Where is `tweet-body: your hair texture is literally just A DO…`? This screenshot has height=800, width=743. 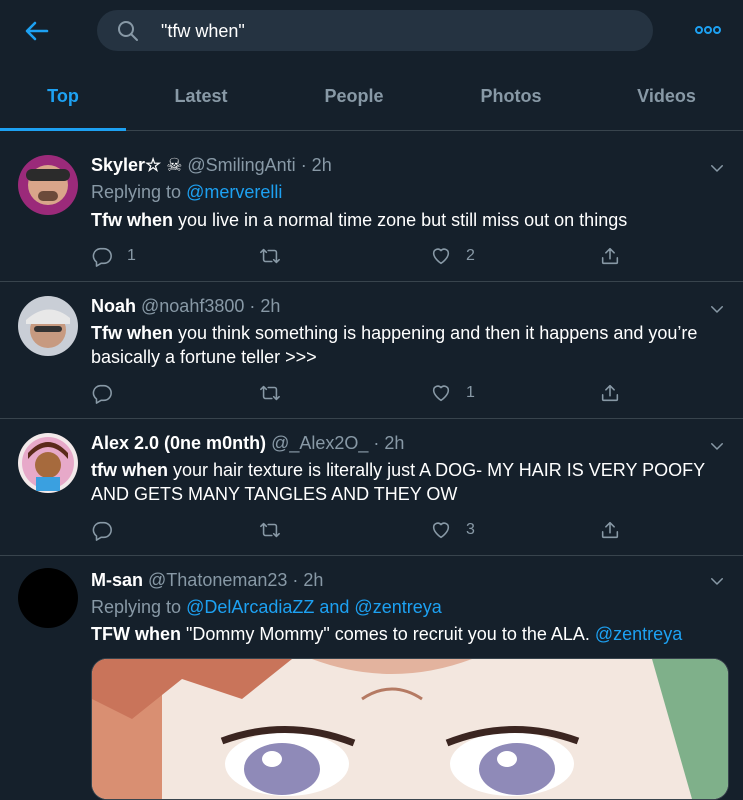
tweet-body: your hair texture is literally just A DO… is located at coordinates (398, 482).